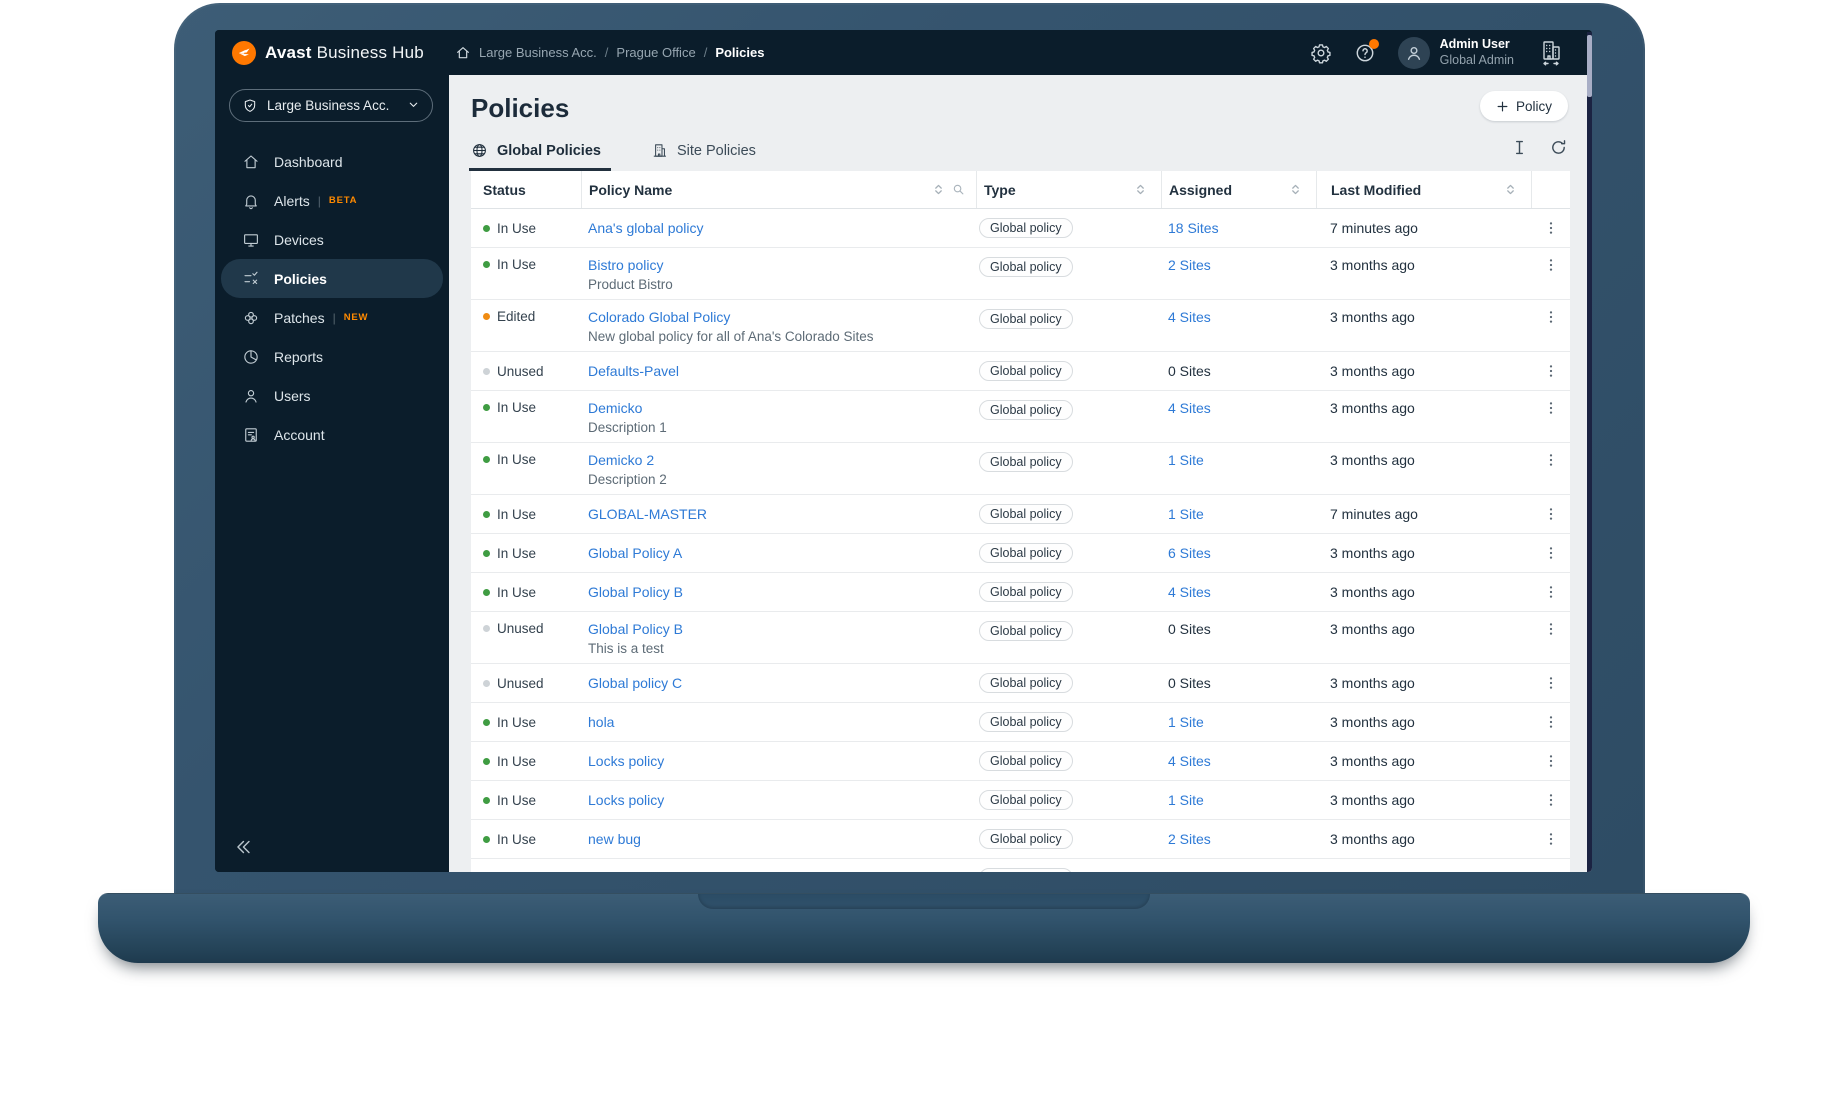 This screenshot has height=1120, width=1848. I want to click on policy-name-link: Colorado Global Policy, so click(659, 317).